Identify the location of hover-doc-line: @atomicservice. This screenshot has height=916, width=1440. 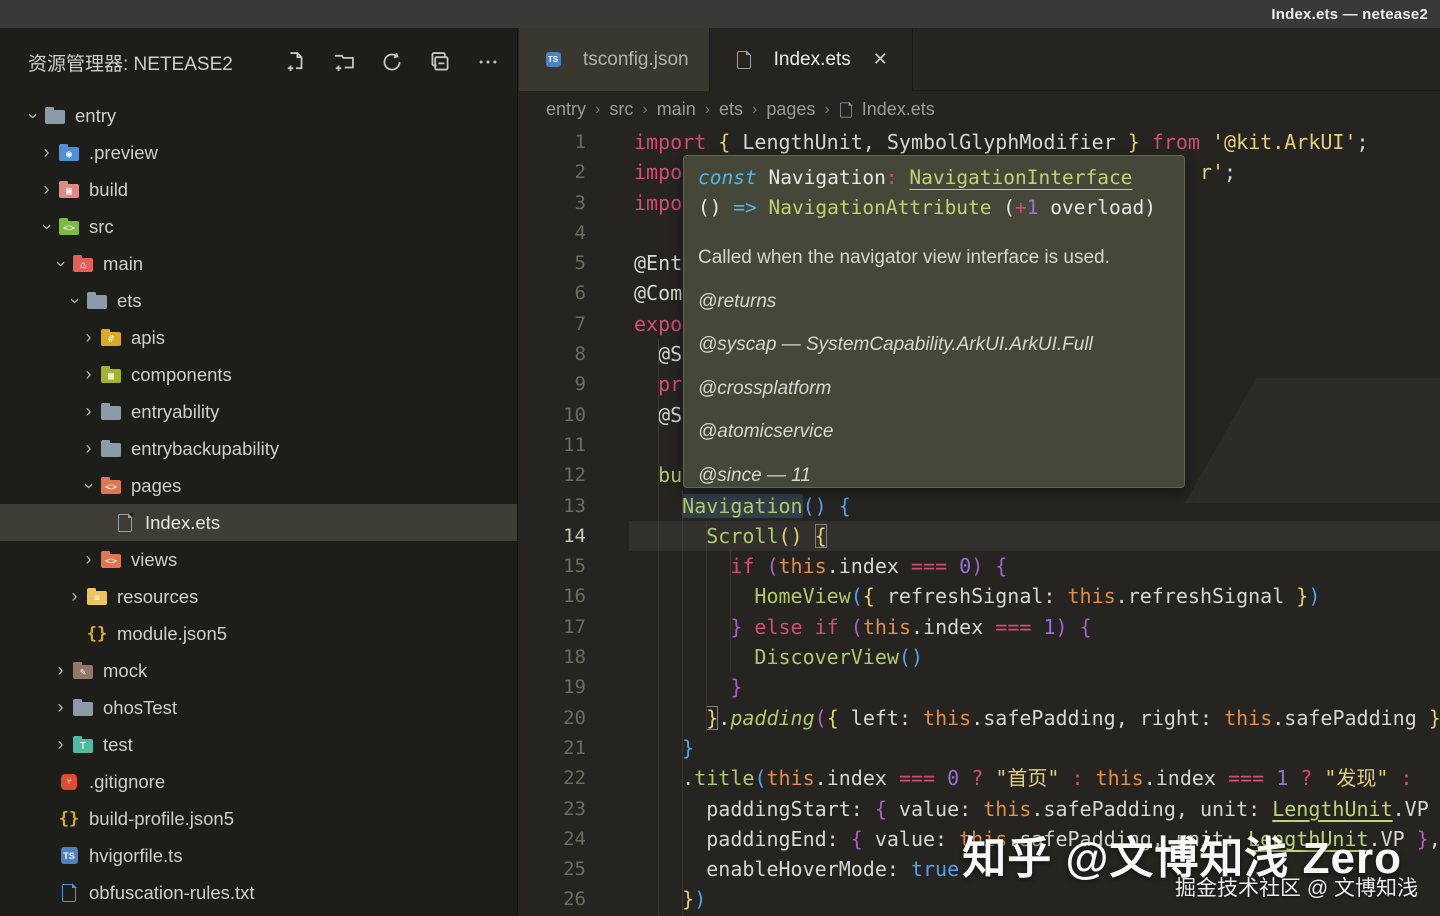
(766, 431).